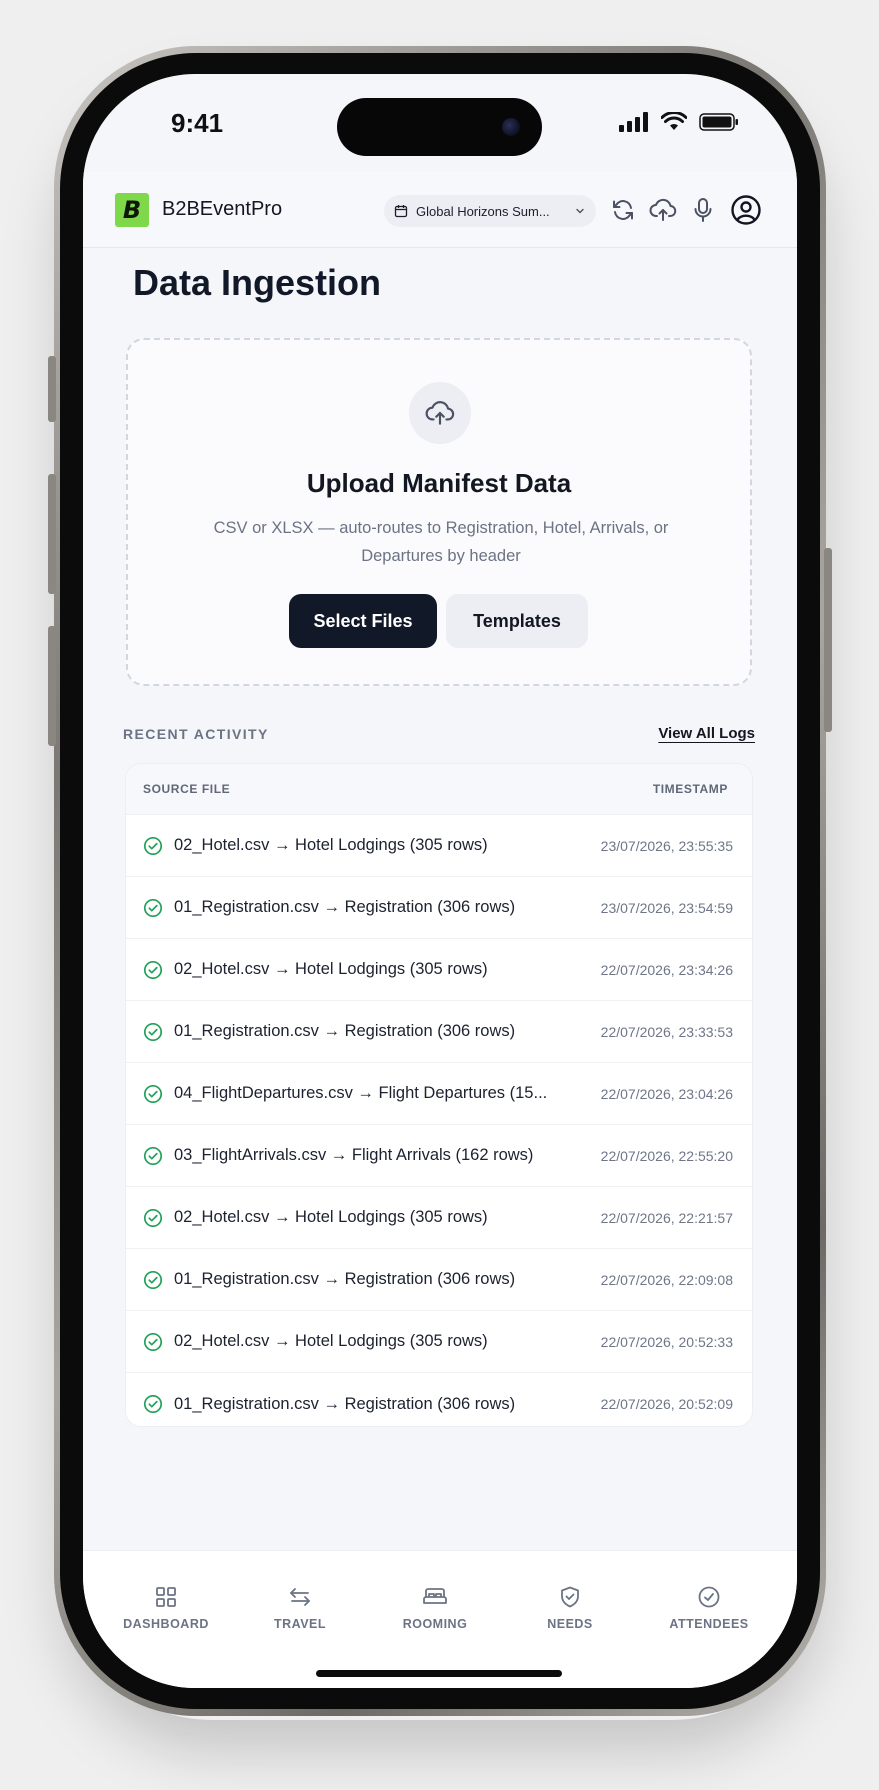  I want to click on page-title: Data Ingestion, so click(257, 282).